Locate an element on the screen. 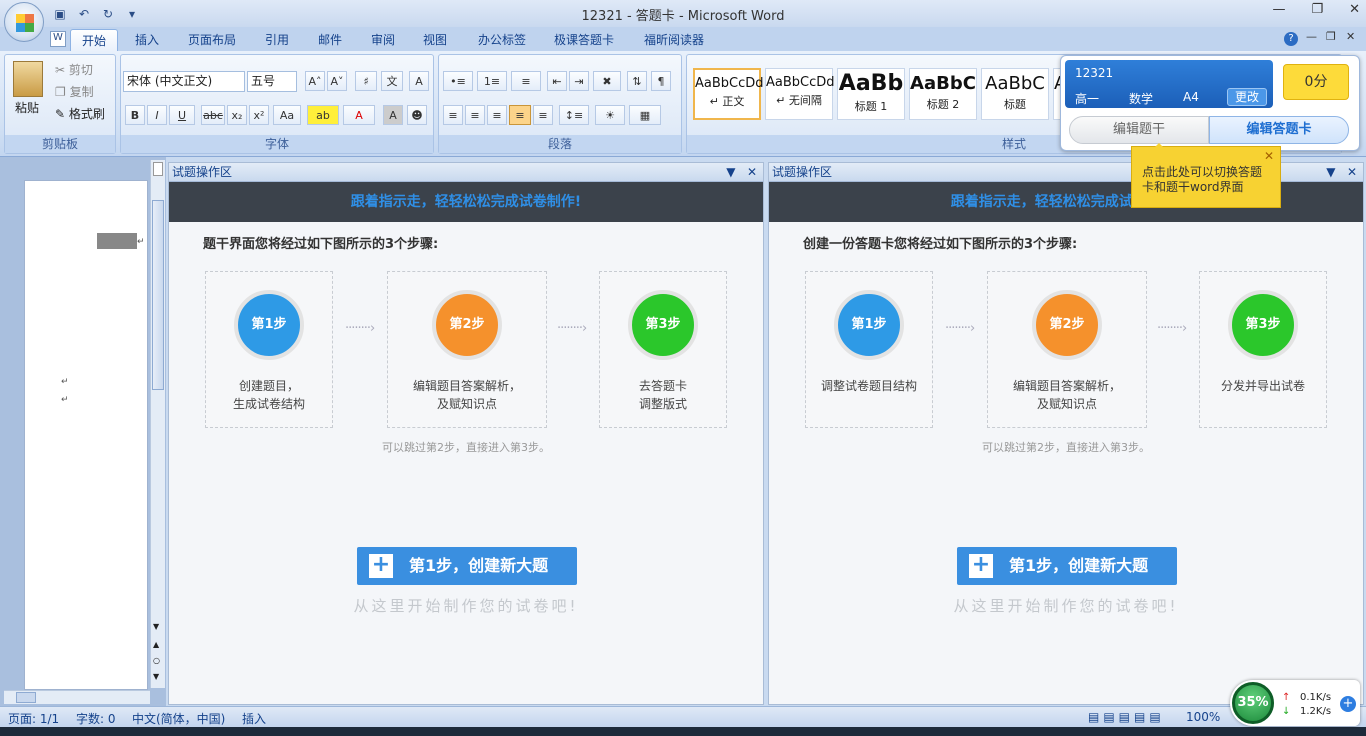 The width and height of the screenshot is (1366, 736). change-case-icon: Aa is located at coordinates (287, 115).